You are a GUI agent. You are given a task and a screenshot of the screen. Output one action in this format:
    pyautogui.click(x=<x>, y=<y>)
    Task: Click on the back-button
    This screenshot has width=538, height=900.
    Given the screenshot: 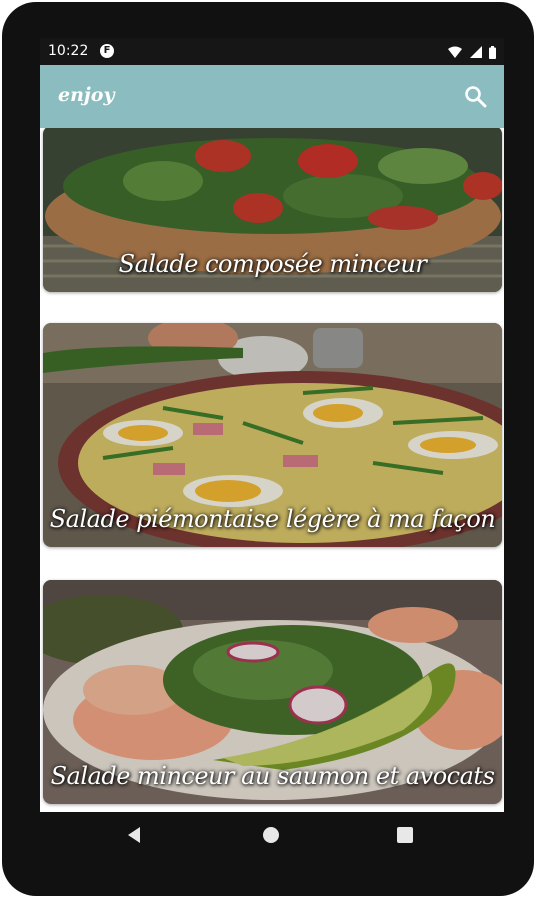 What is the action you would take?
    pyautogui.click(x=134, y=837)
    